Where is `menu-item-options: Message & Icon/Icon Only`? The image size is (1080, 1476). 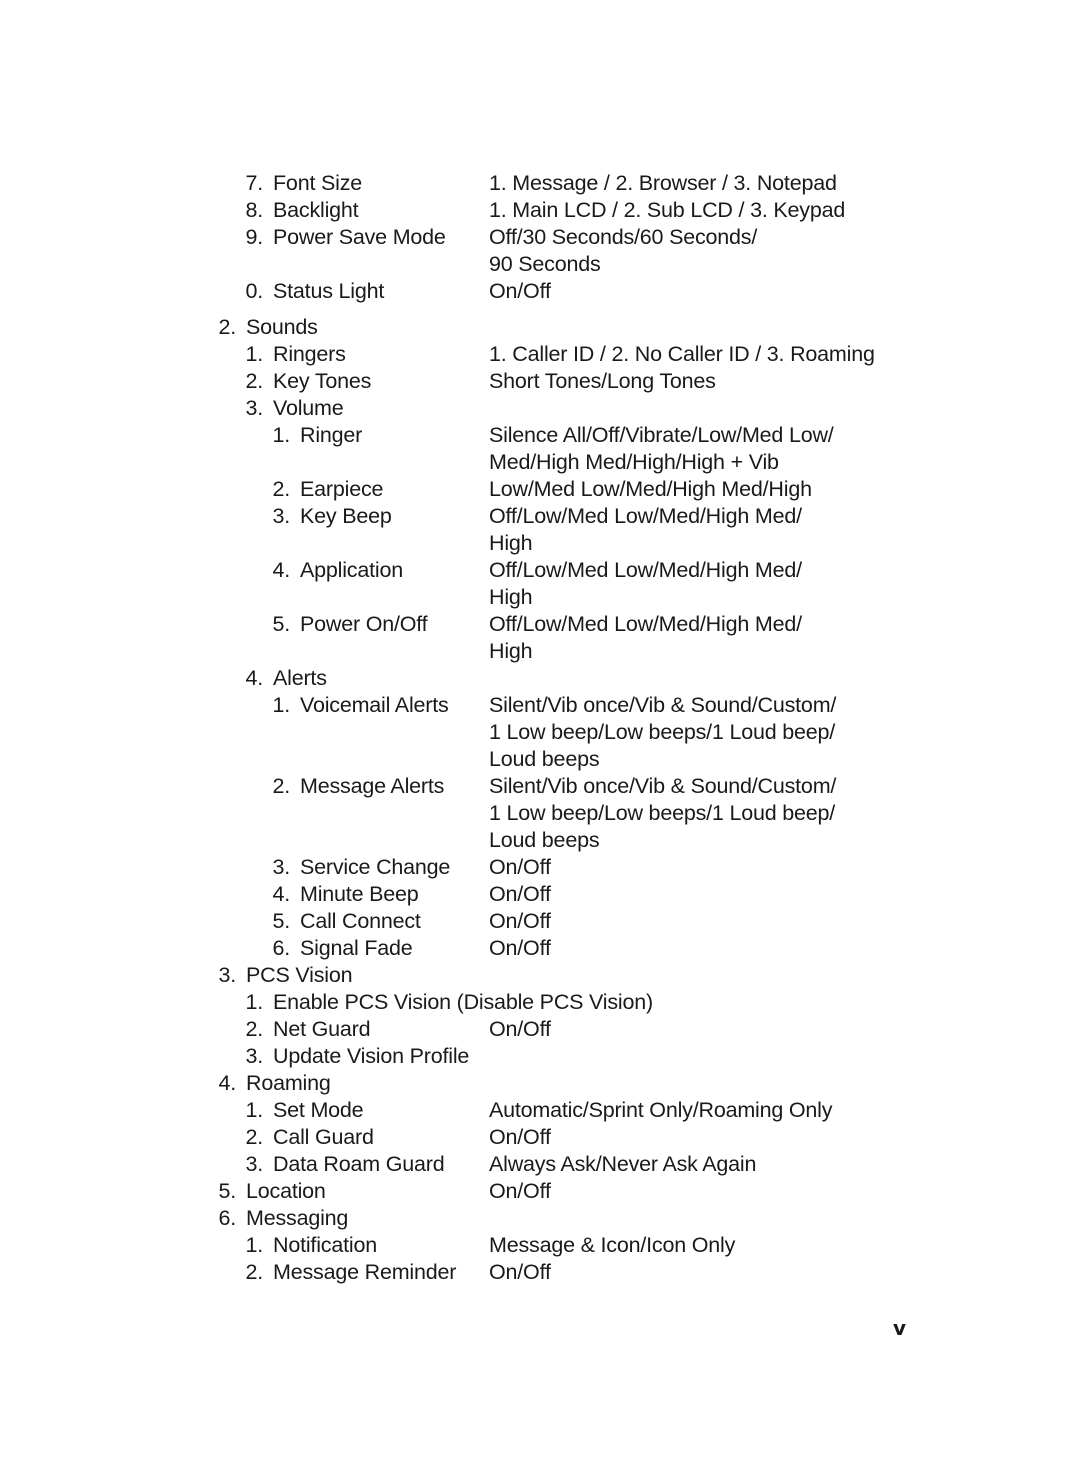 menu-item-options: Message & Icon/Icon Only is located at coordinates (612, 1245).